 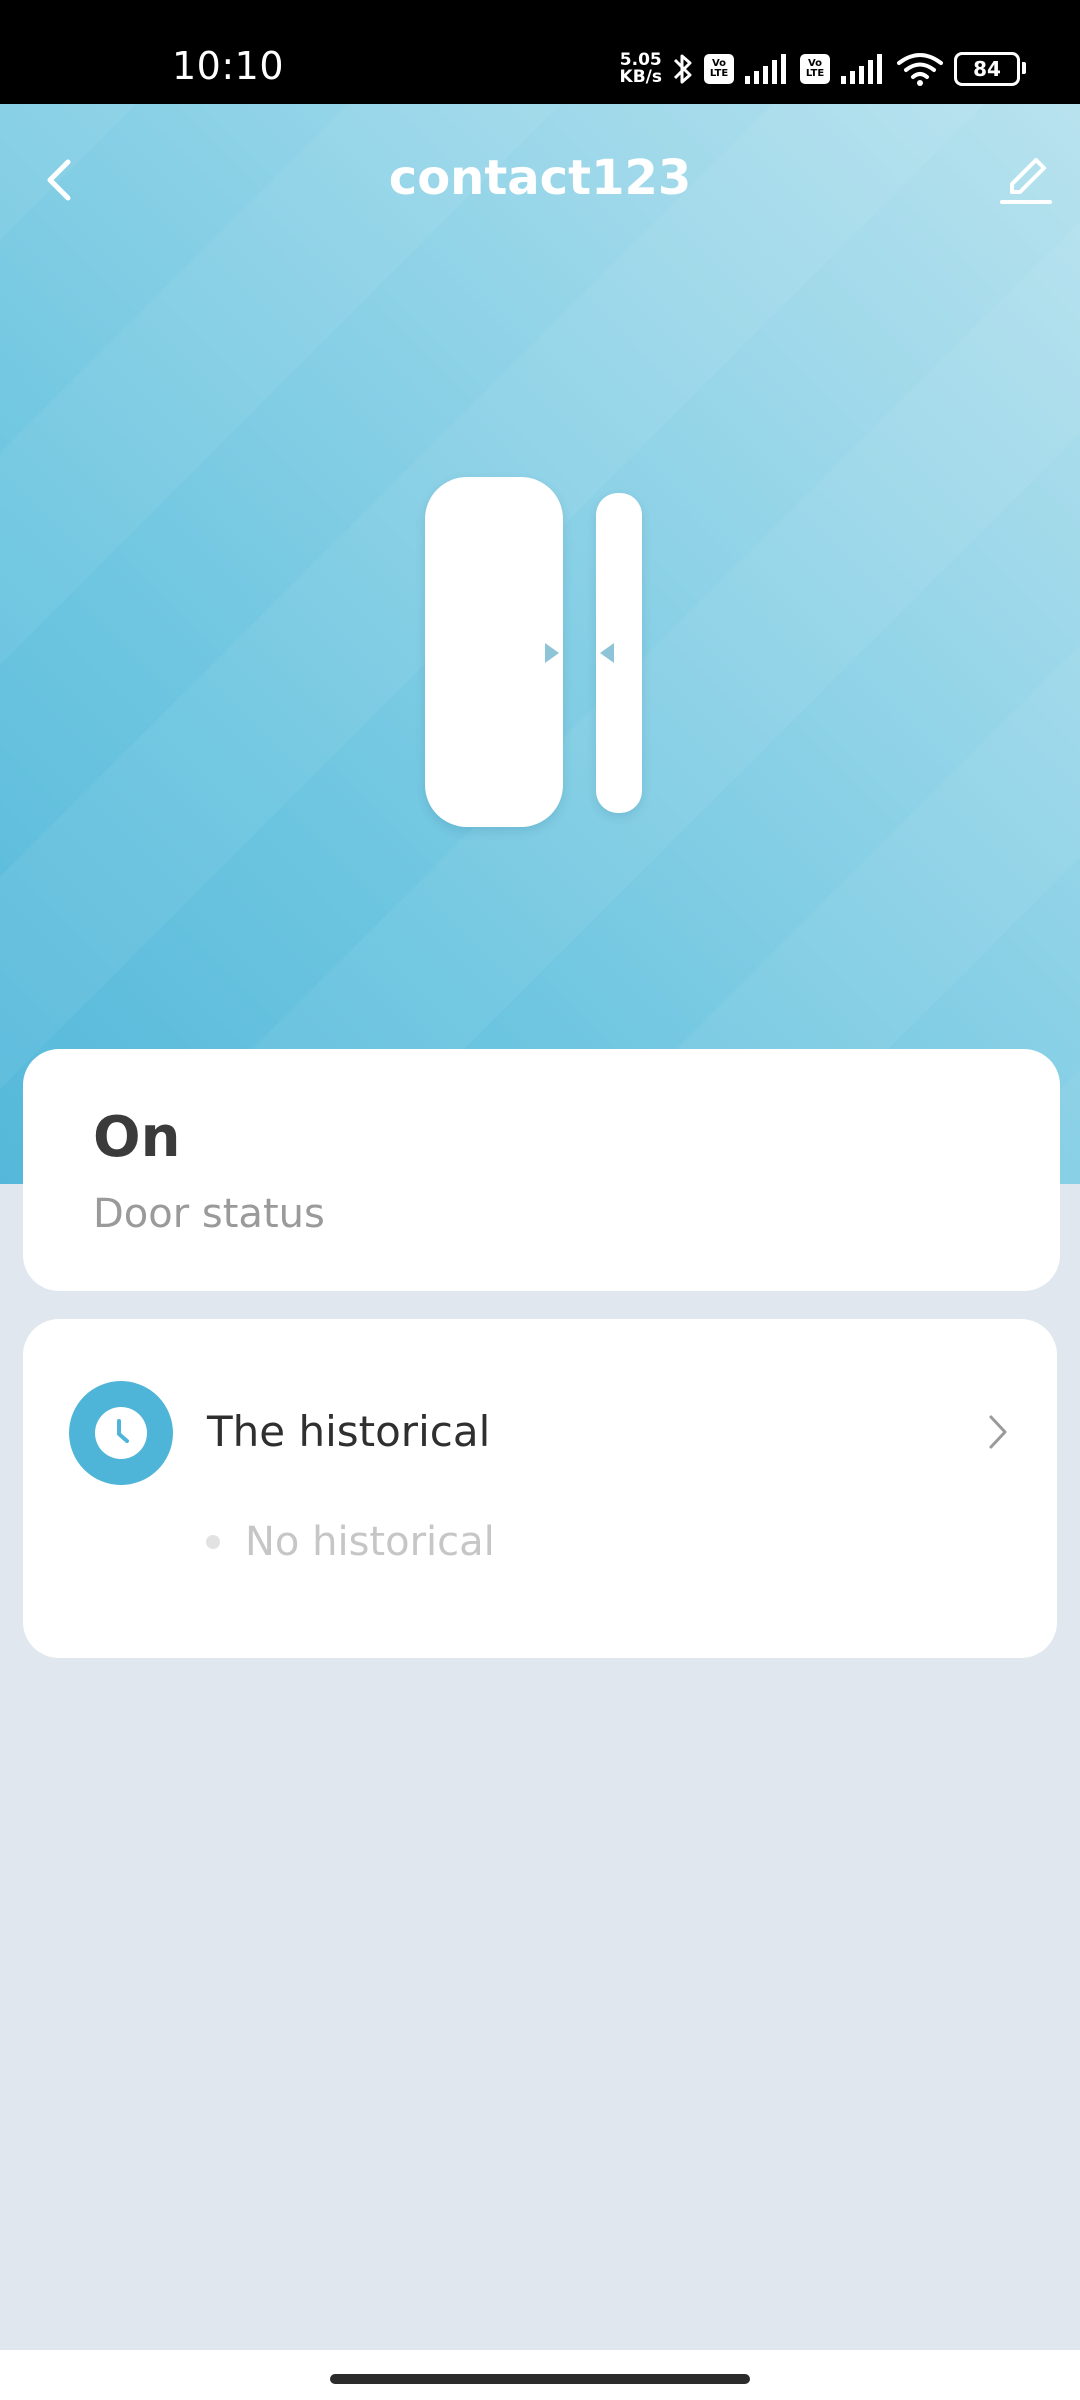 What do you see at coordinates (920, 69) in the screenshot?
I see `wifi-icon` at bounding box center [920, 69].